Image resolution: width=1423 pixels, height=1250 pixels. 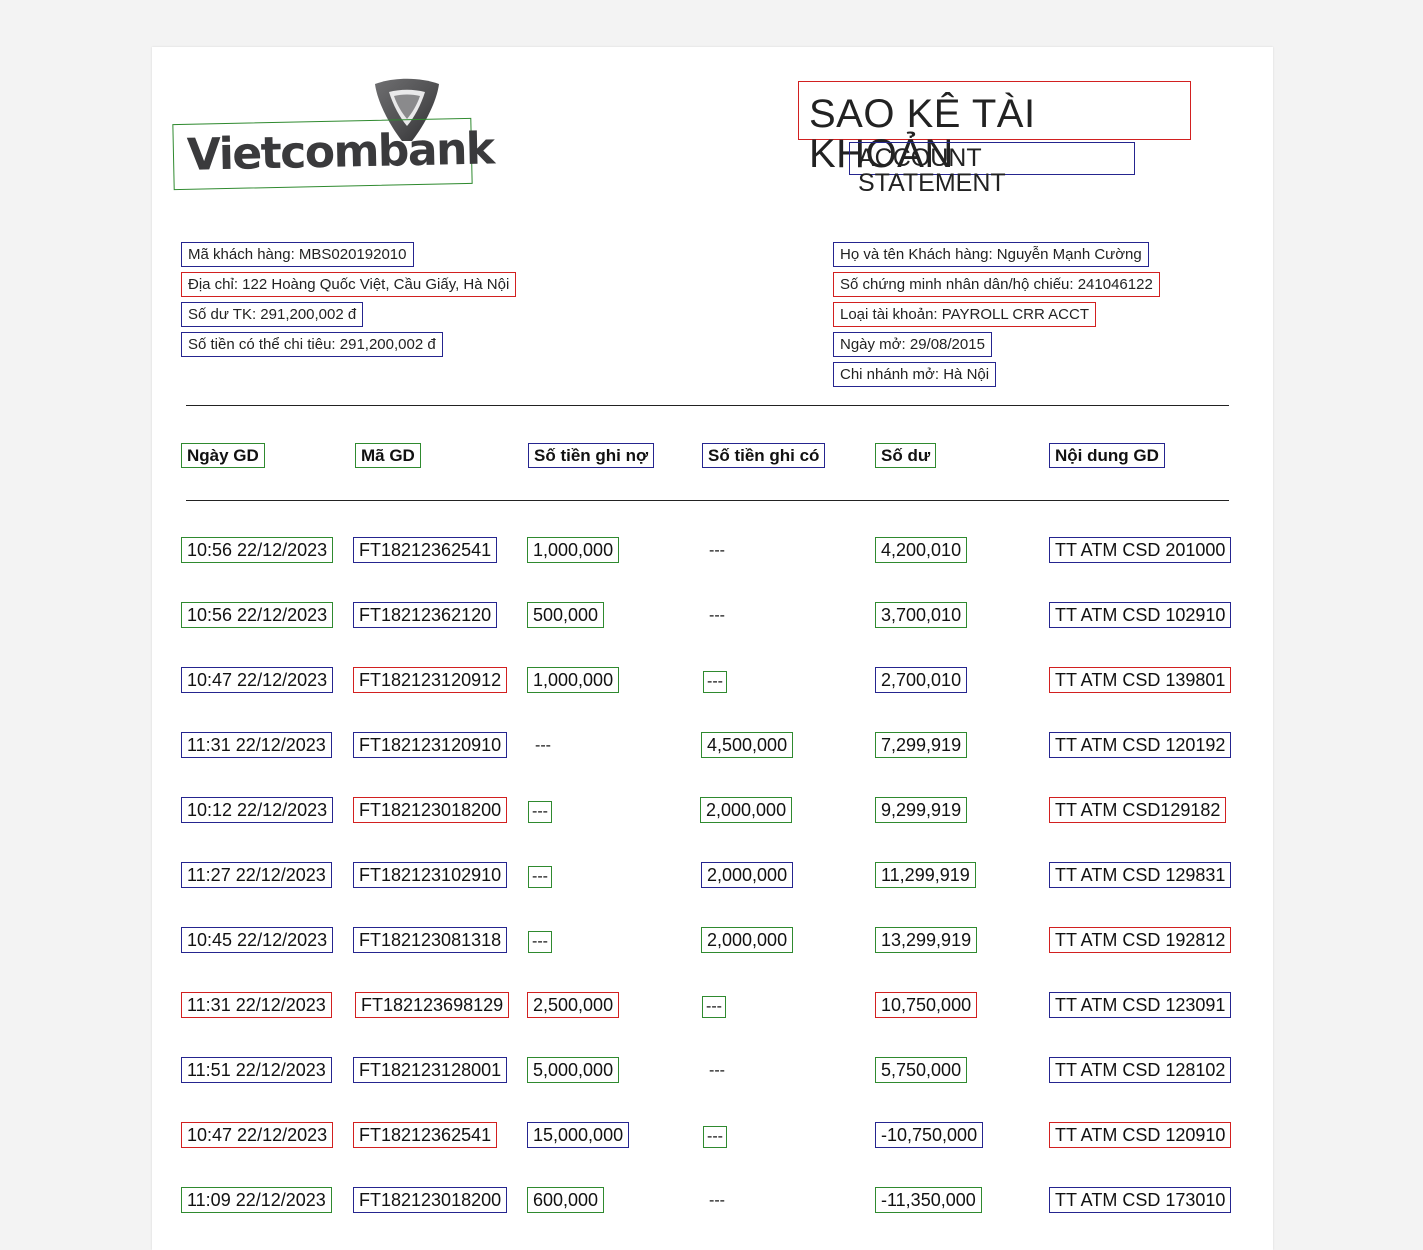 I want to click on table-cell-code: FT18212362120, so click(x=425, y=615).